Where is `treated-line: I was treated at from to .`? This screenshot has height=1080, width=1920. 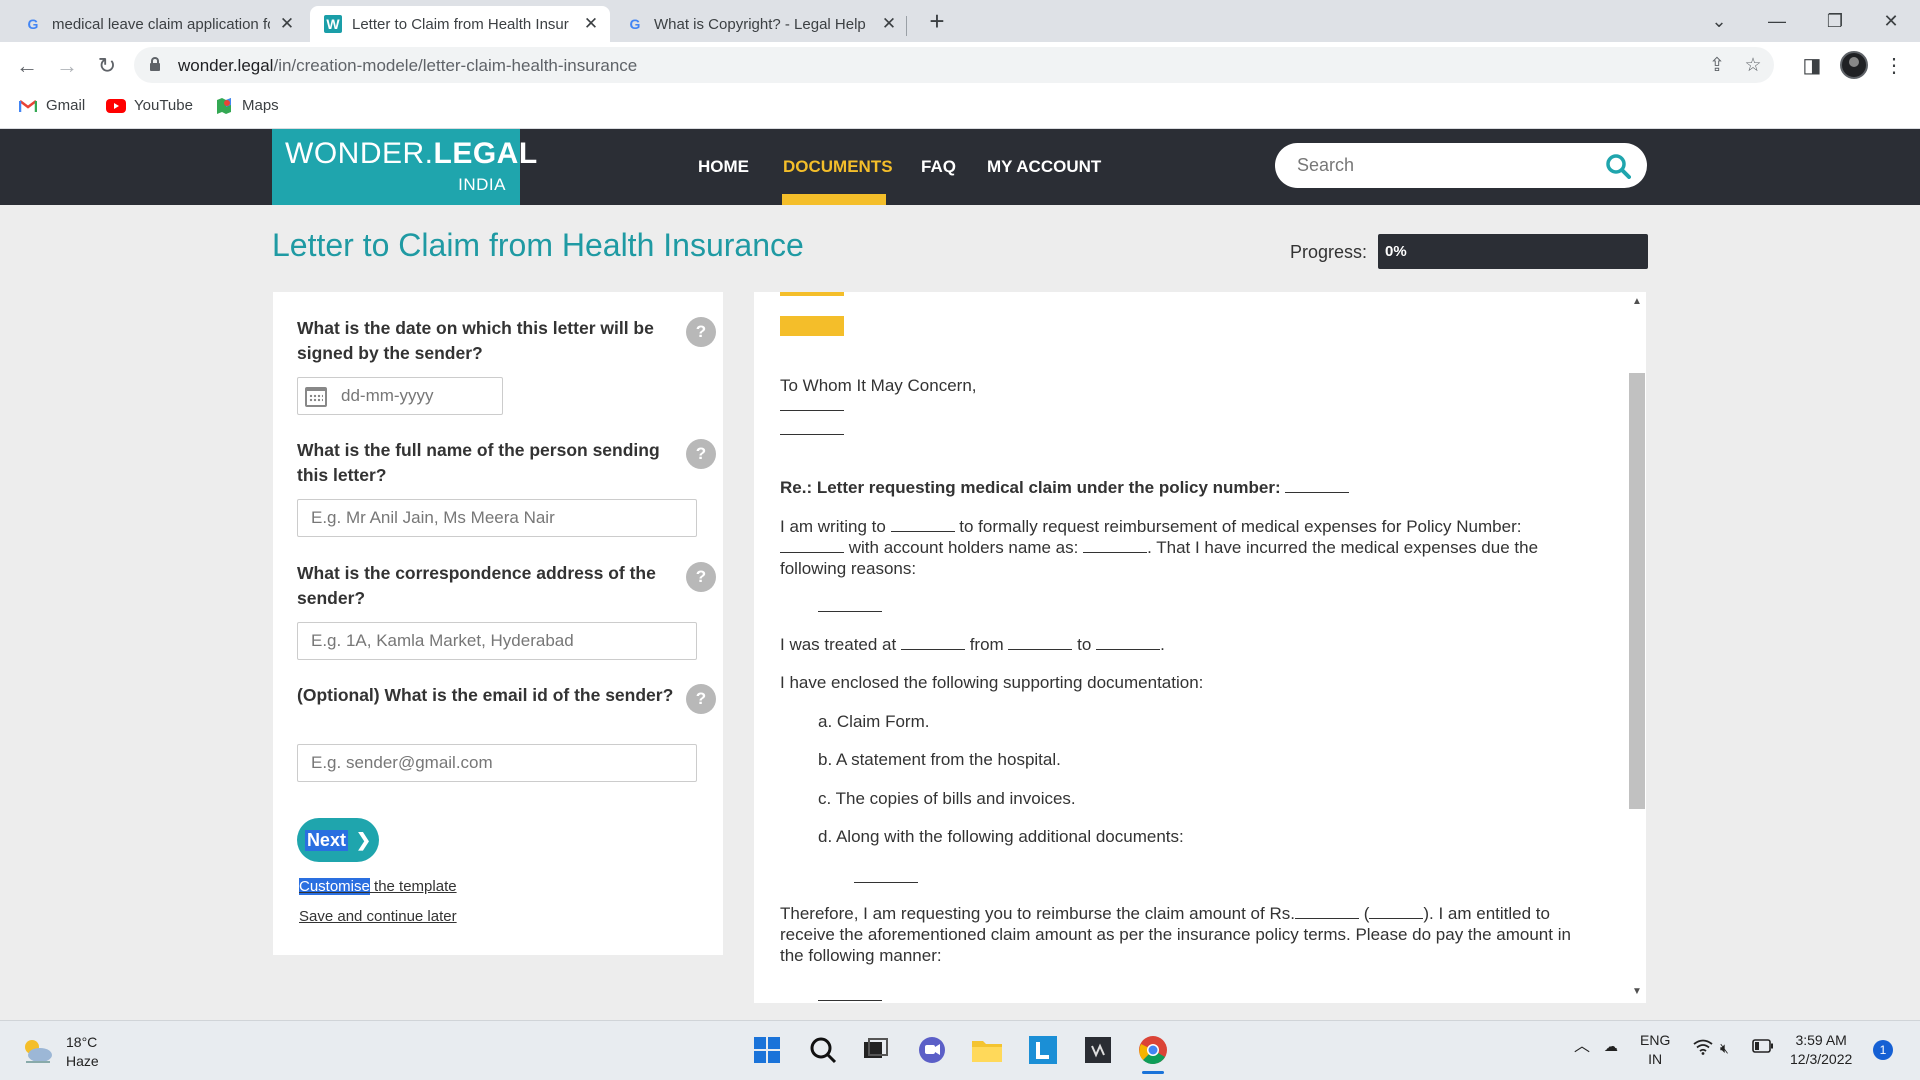 treated-line: I was treated at from to . is located at coordinates (972, 644).